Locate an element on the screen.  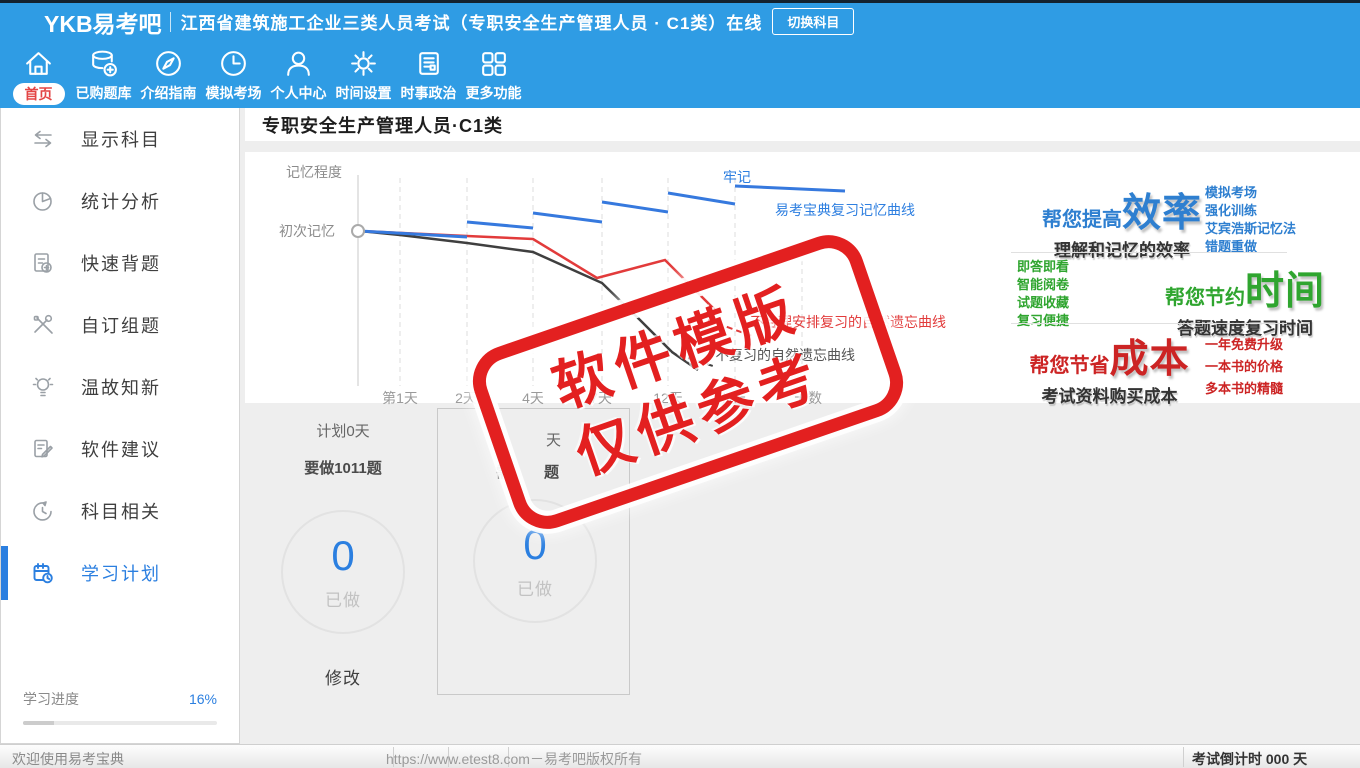
subject-clock-icon is located at coordinates (42, 511).